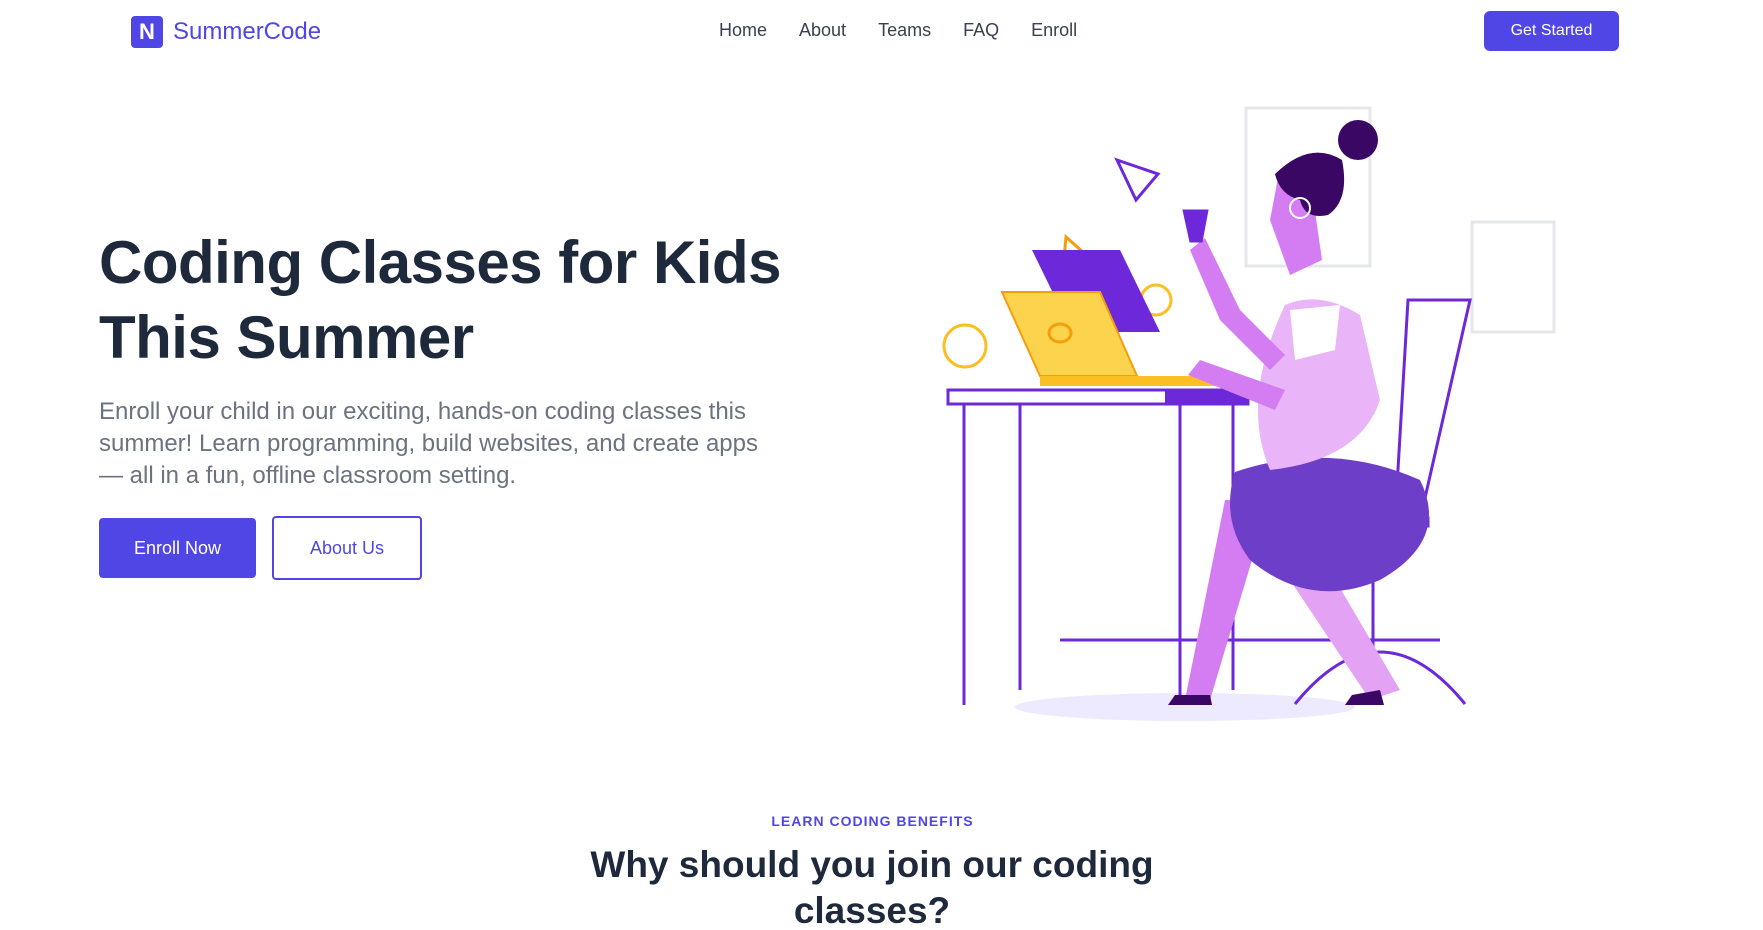 This screenshot has height=930, width=1763. What do you see at coordinates (247, 31) in the screenshot?
I see `brand-name: SummerCode` at bounding box center [247, 31].